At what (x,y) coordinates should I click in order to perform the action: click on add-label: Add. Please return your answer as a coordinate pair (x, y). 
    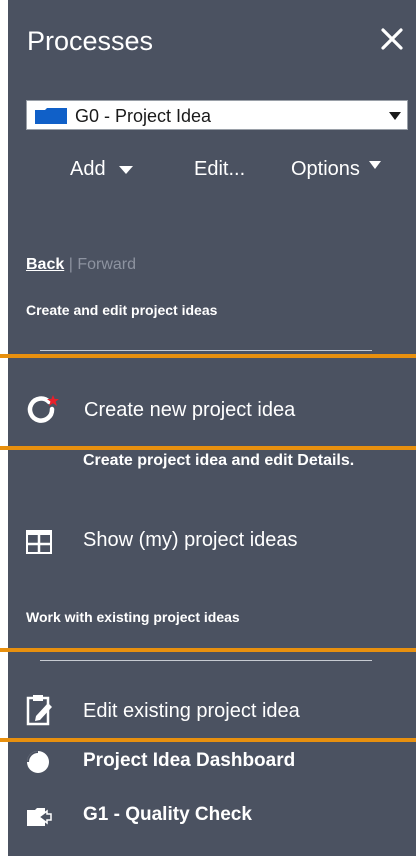
    Looking at the image, I should click on (88, 169).